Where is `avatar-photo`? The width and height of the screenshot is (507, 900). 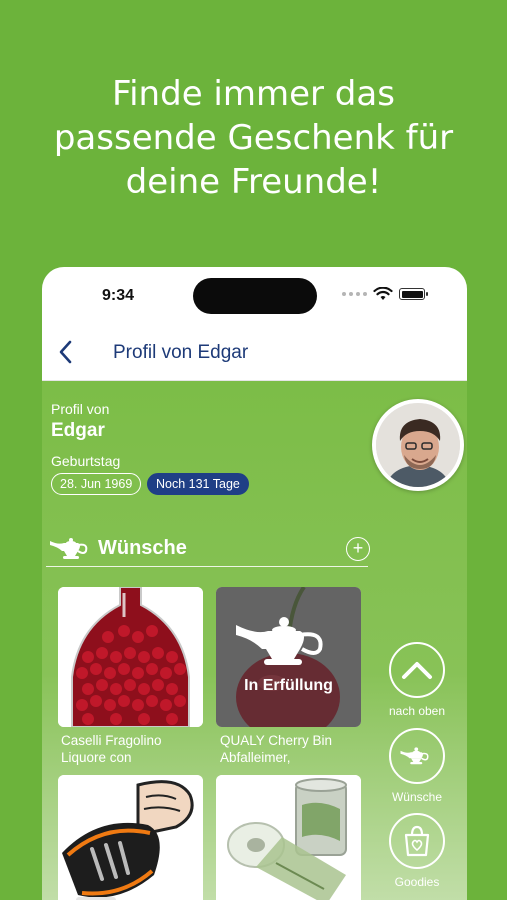
avatar-photo is located at coordinates (418, 445).